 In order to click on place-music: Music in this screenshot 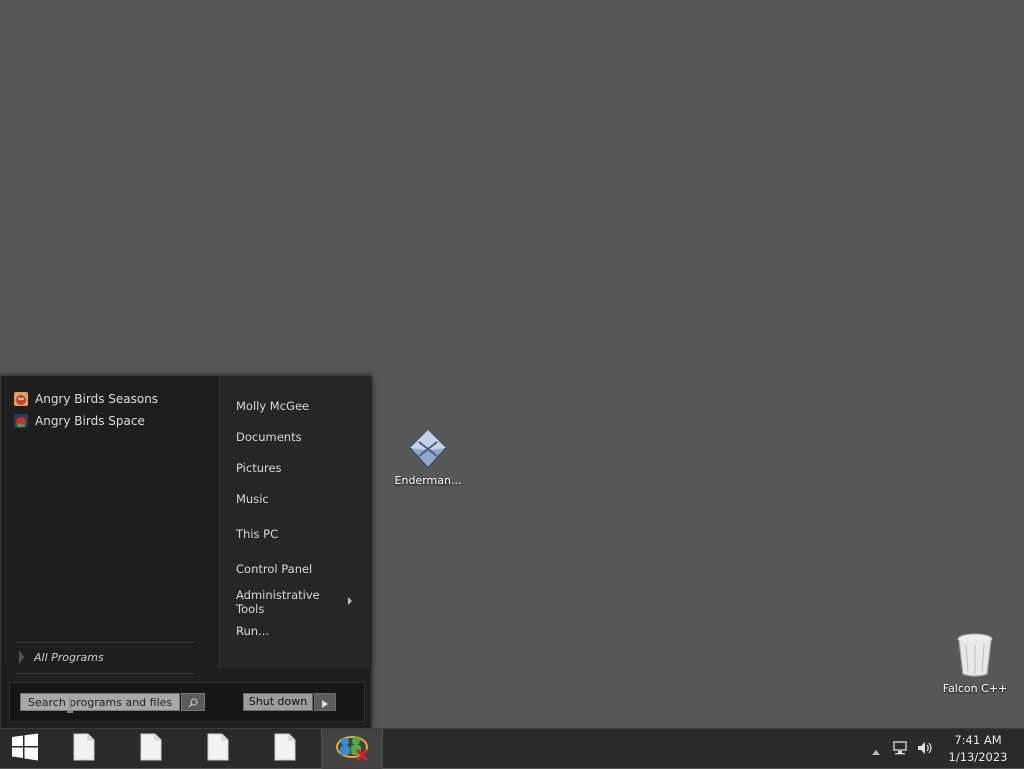, I will do `click(252, 499)`.